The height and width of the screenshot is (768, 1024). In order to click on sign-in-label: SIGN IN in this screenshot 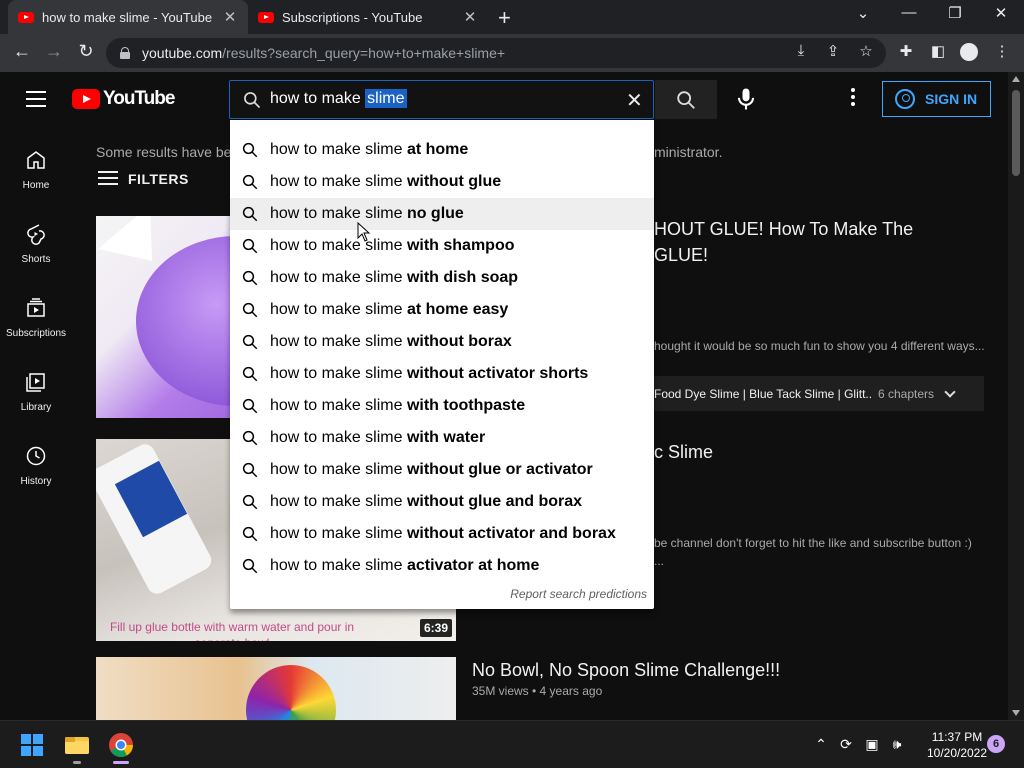, I will do `click(951, 99)`.